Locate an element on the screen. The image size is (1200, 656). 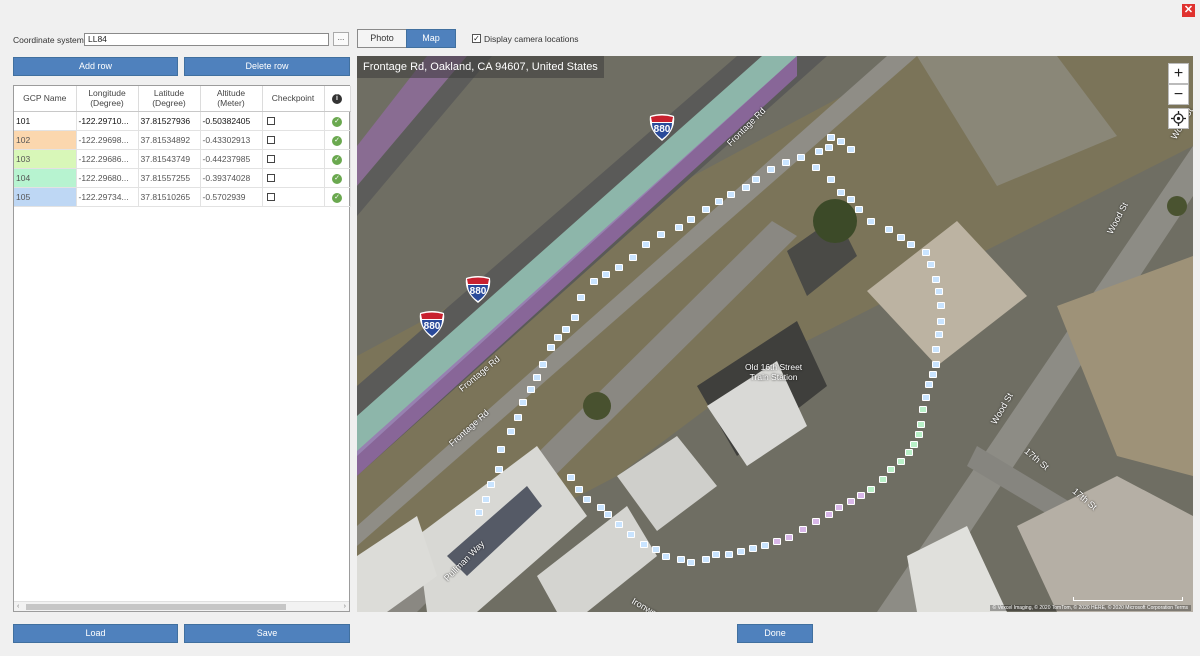
col-header-gcp-name: GCP Name is located at coordinates (45, 99).